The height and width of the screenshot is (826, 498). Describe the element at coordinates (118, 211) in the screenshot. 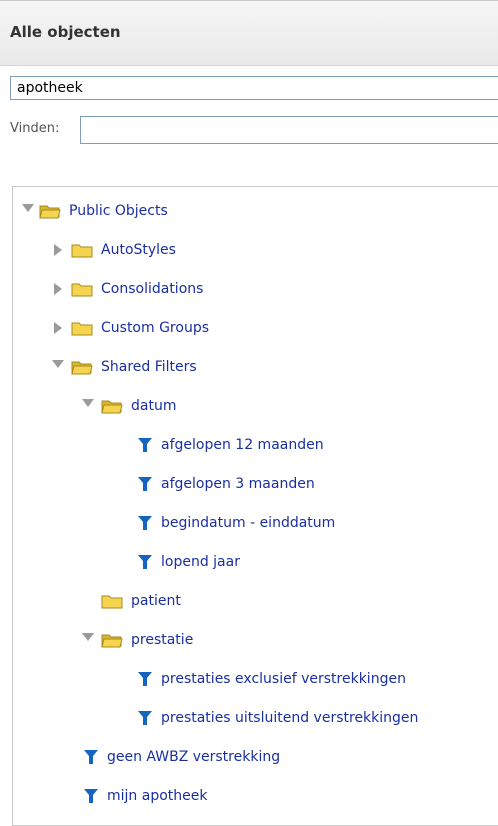

I see `tree-node-label: Public Objects` at that location.